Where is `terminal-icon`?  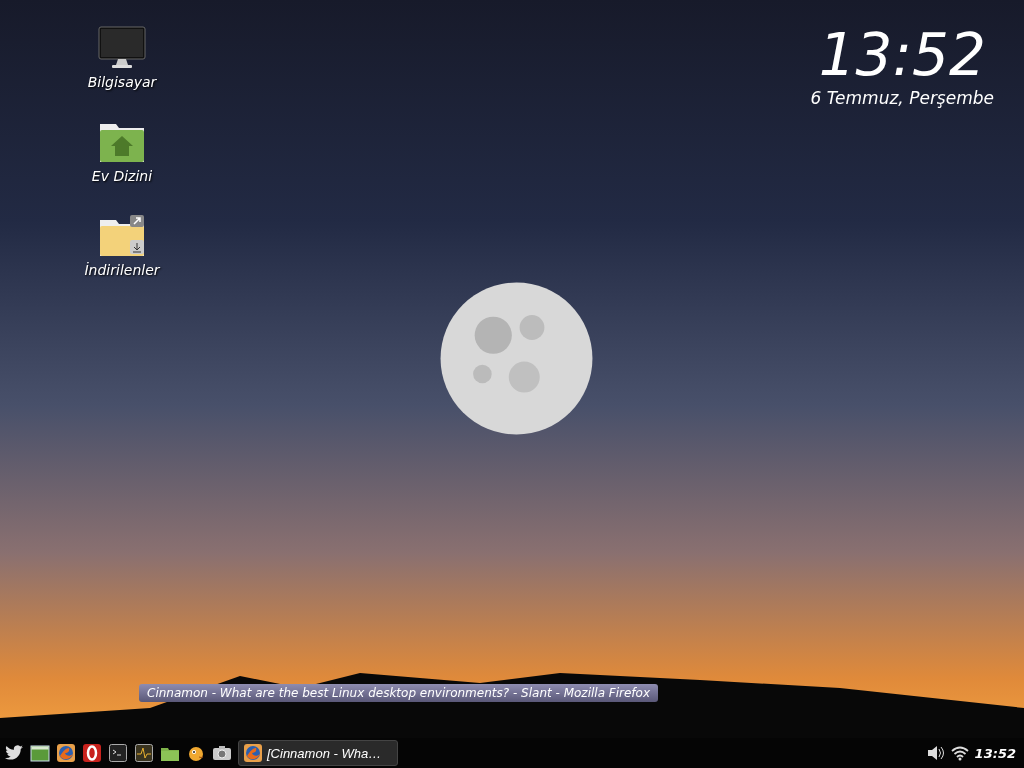 terminal-icon is located at coordinates (118, 753).